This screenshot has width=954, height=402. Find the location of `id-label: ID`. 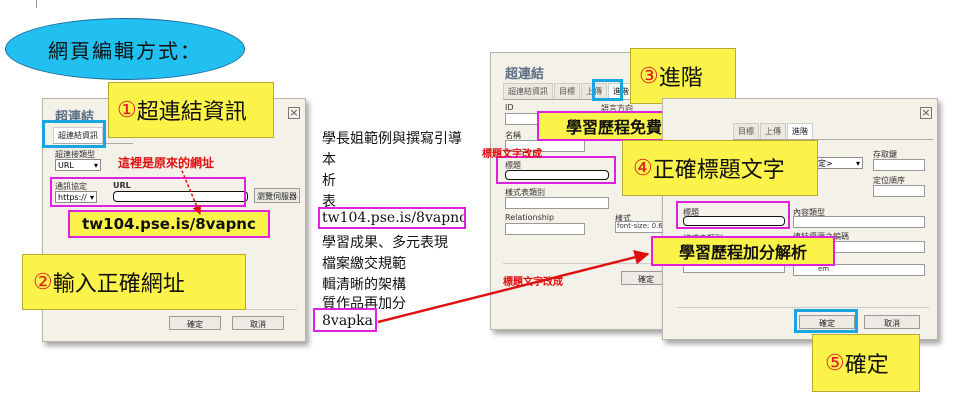

id-label: ID is located at coordinates (509, 107).